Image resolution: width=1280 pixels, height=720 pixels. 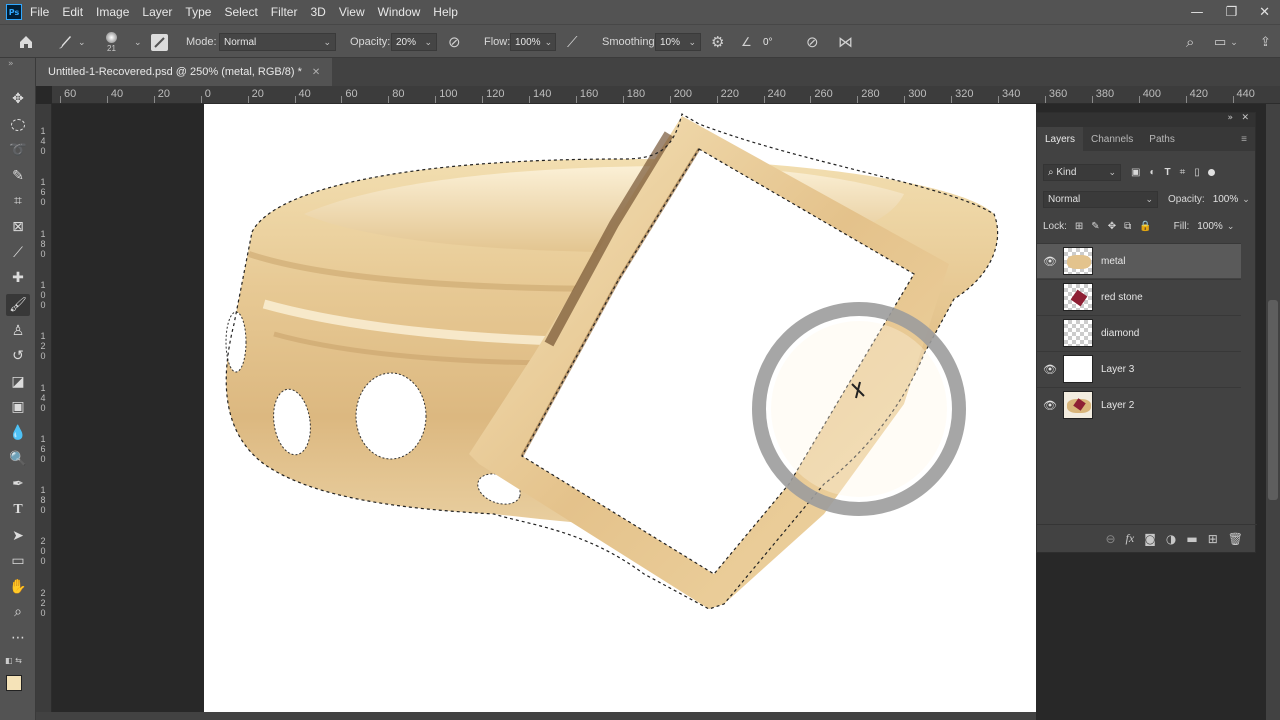 I want to click on mode-select: Normal ⌄, so click(x=277, y=42).